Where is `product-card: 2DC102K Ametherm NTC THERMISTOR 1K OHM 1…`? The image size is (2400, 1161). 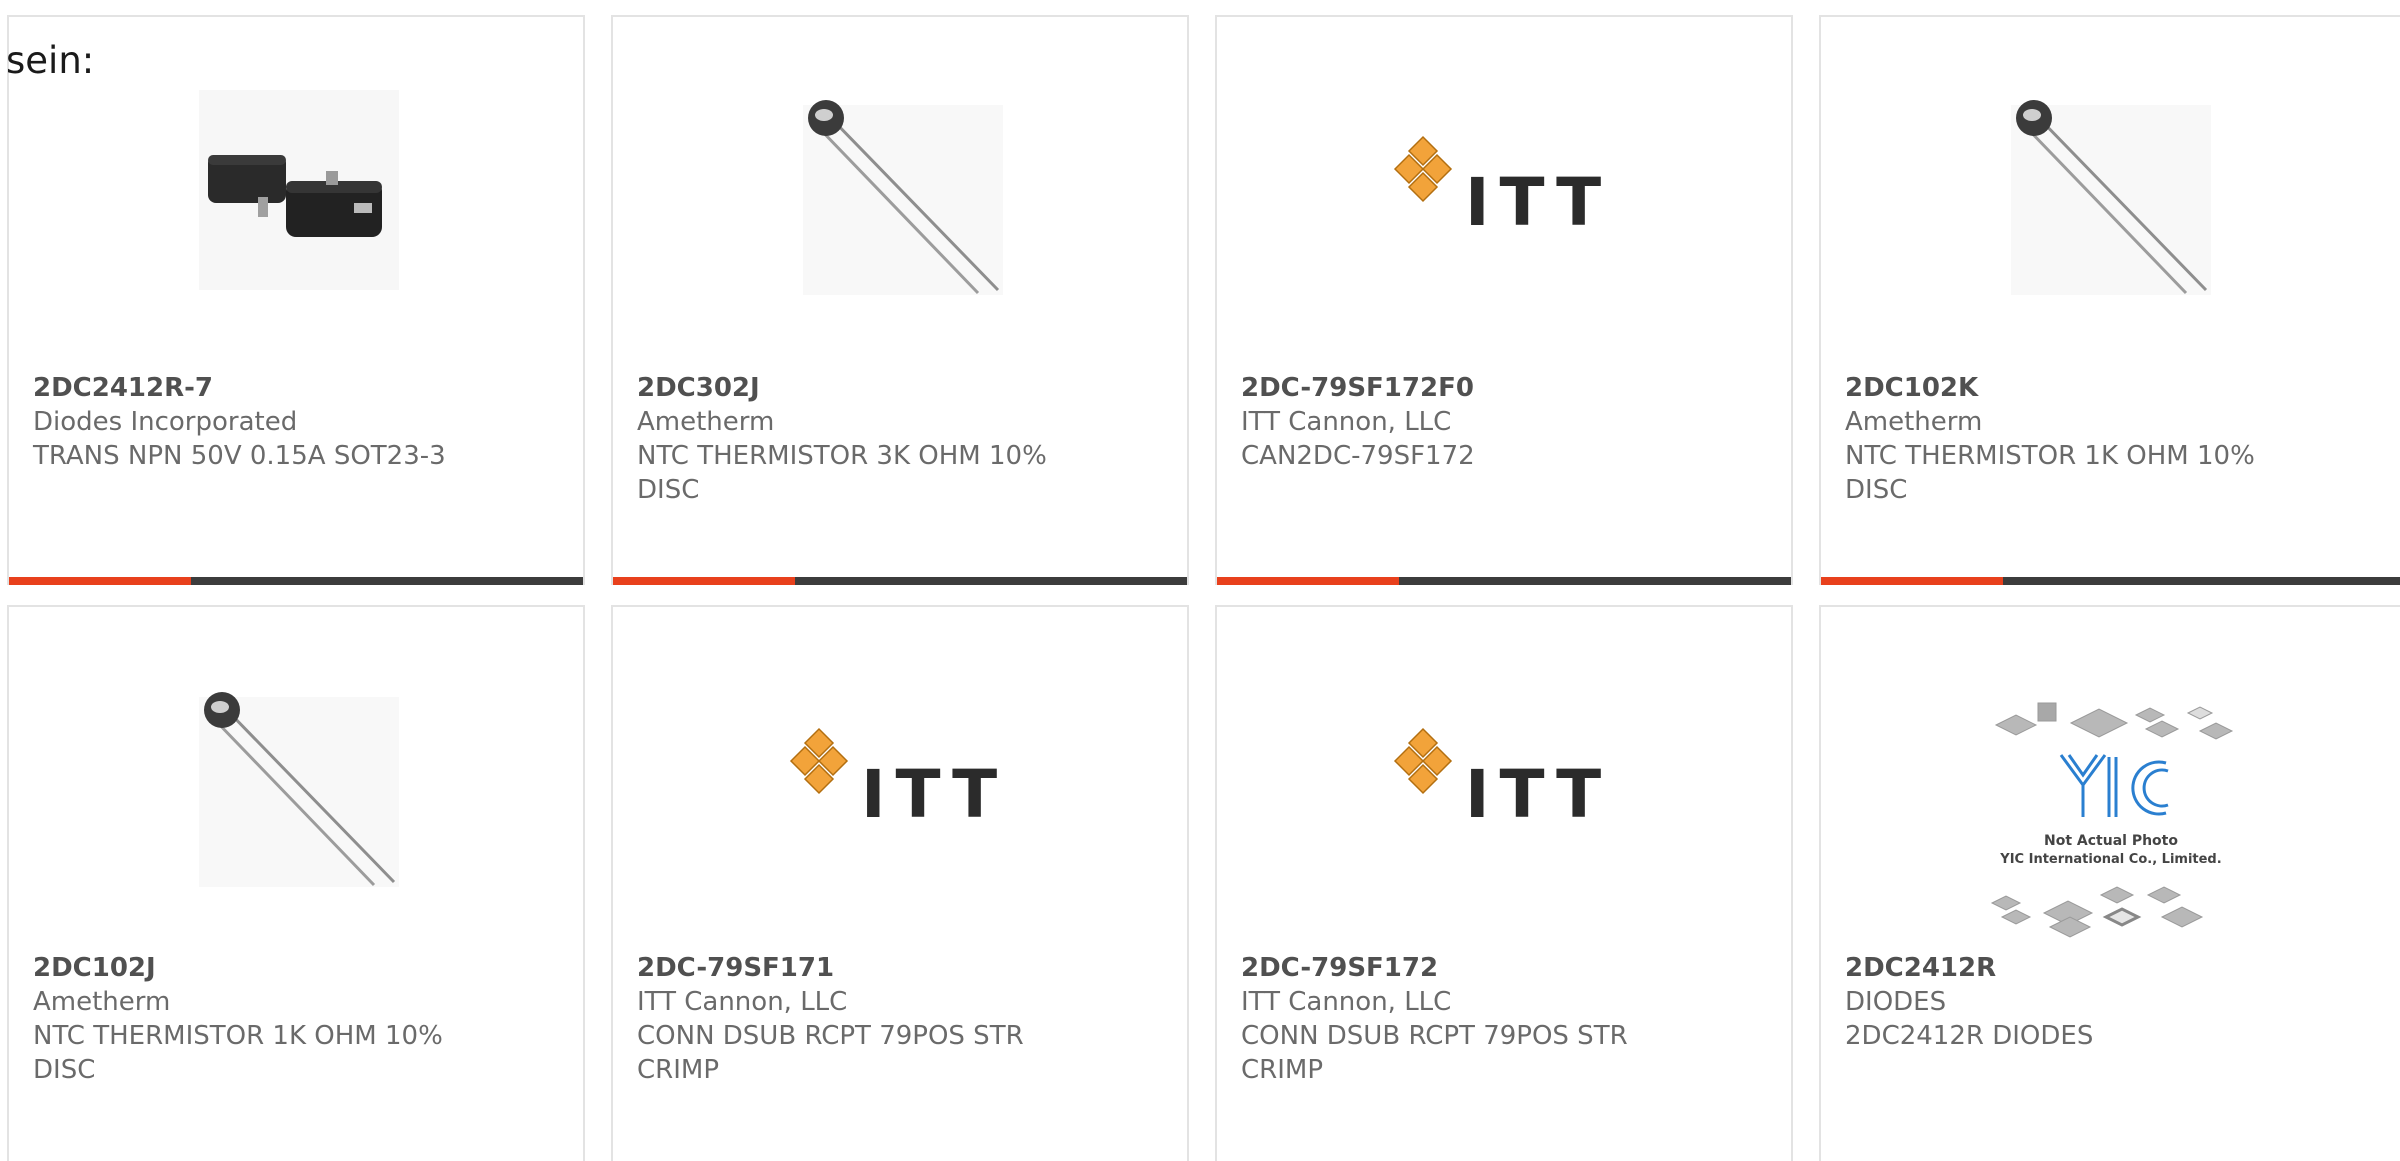 product-card: 2DC102K Ametherm NTC THERMISTOR 1K OHM 1… is located at coordinates (2109, 300).